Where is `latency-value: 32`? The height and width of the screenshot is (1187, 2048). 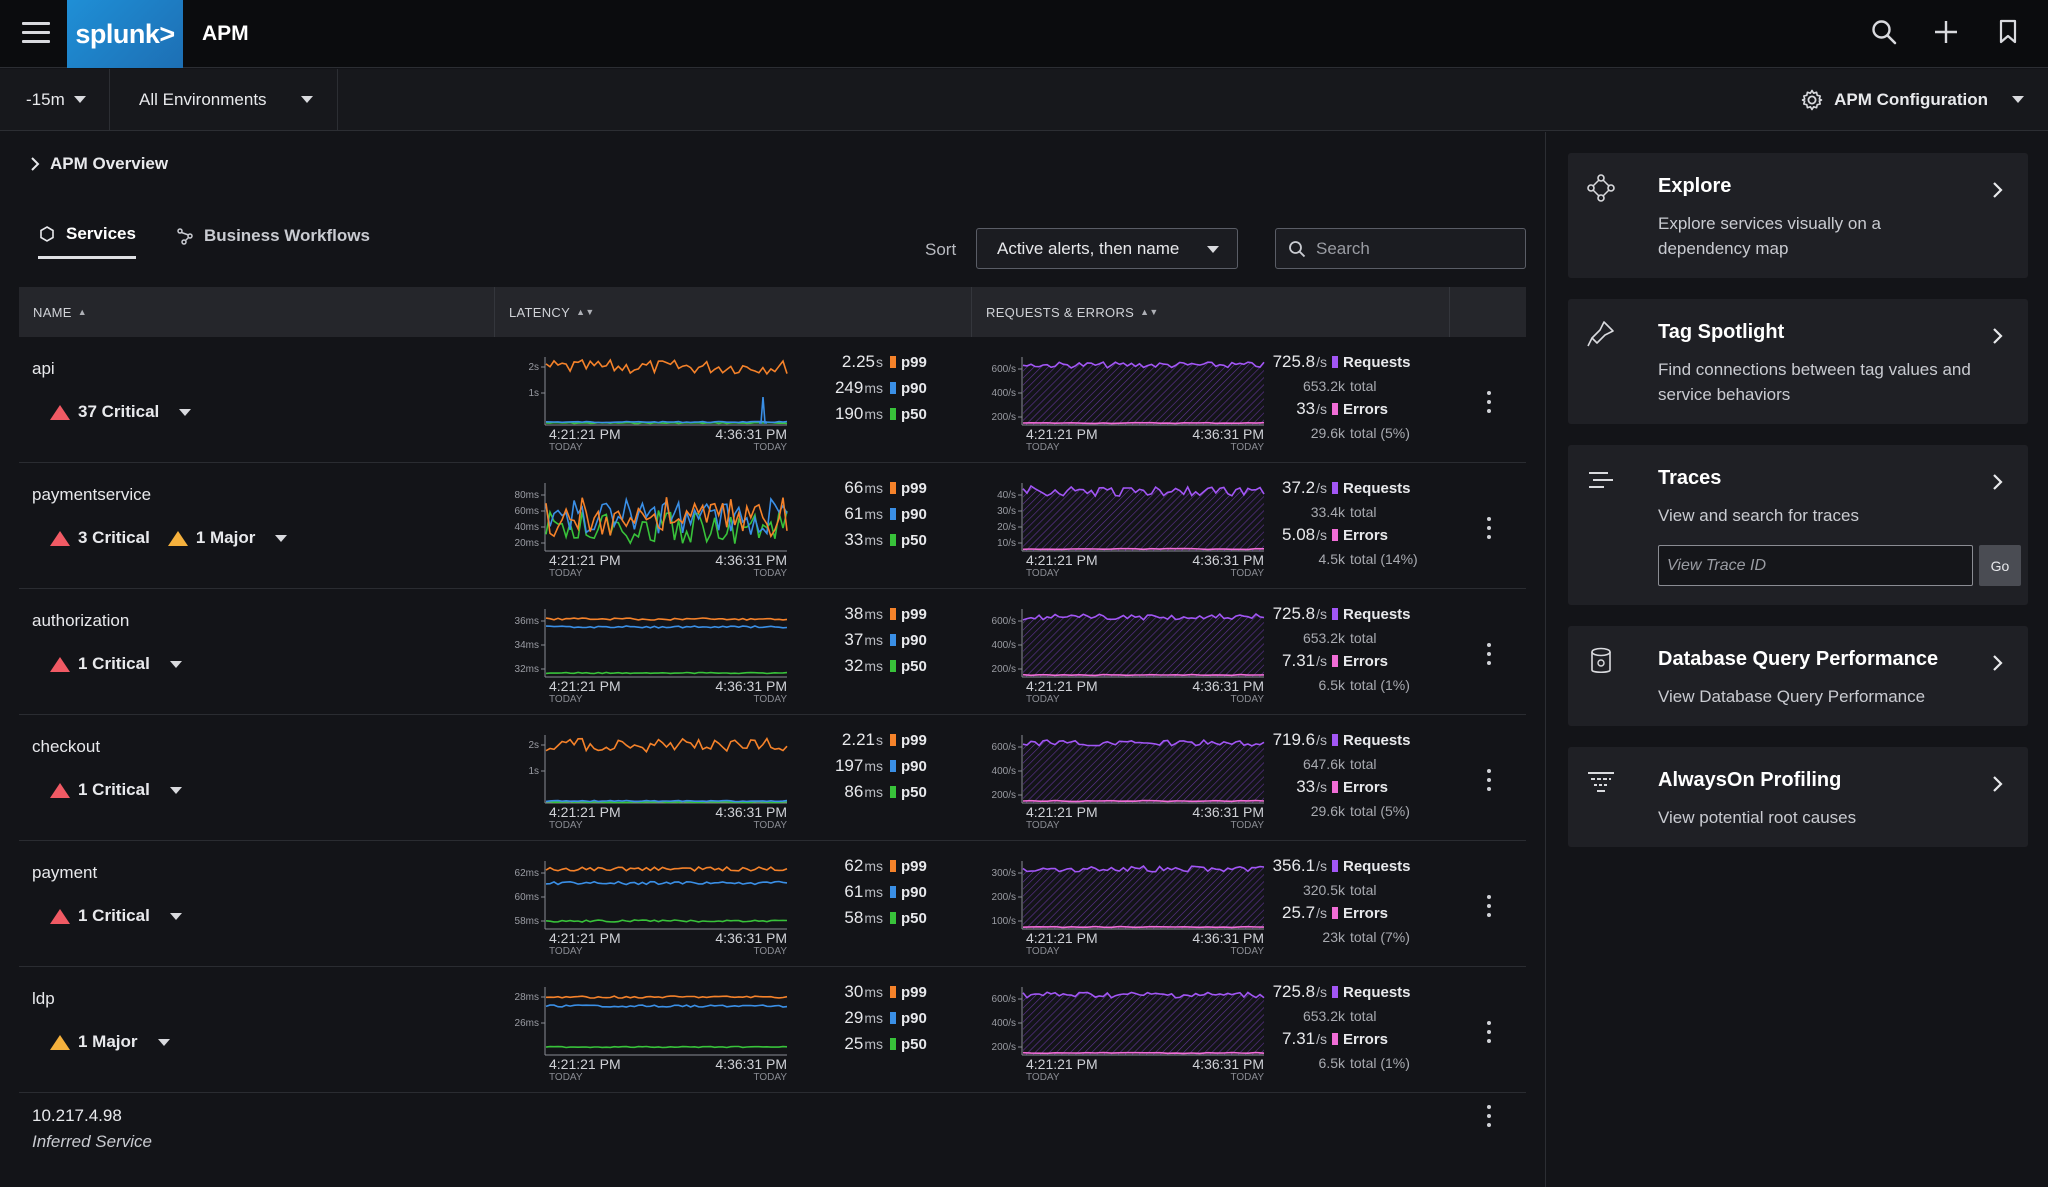 latency-value: 32 is located at coordinates (854, 665).